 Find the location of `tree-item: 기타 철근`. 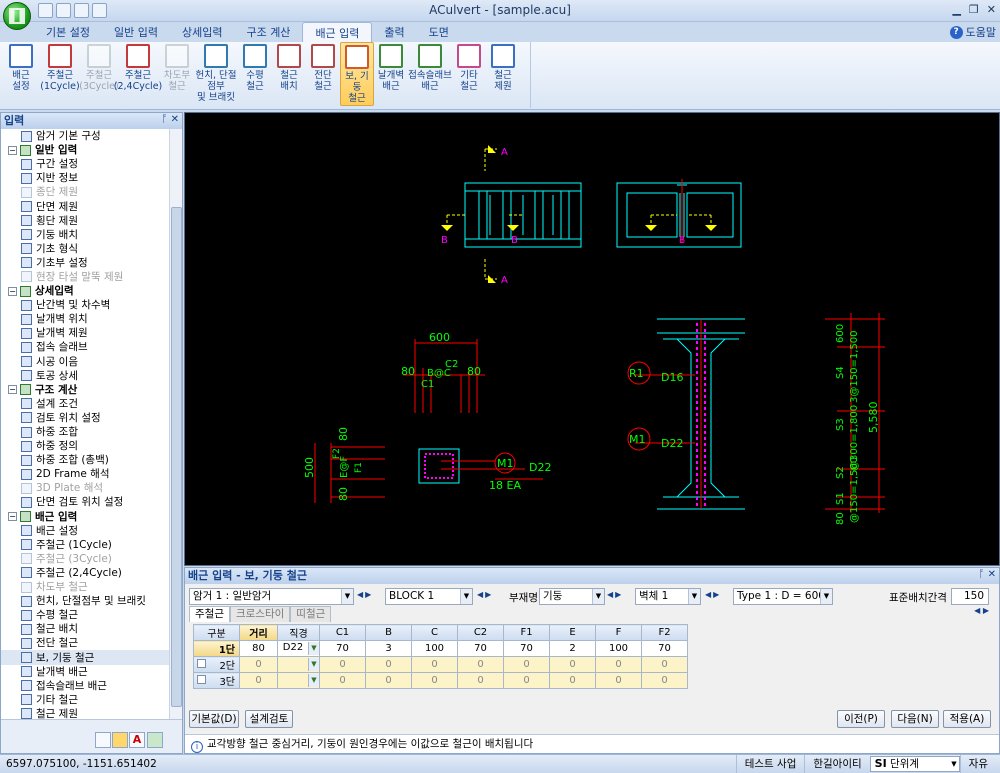

tree-item: 기타 철근 is located at coordinates (85, 700).